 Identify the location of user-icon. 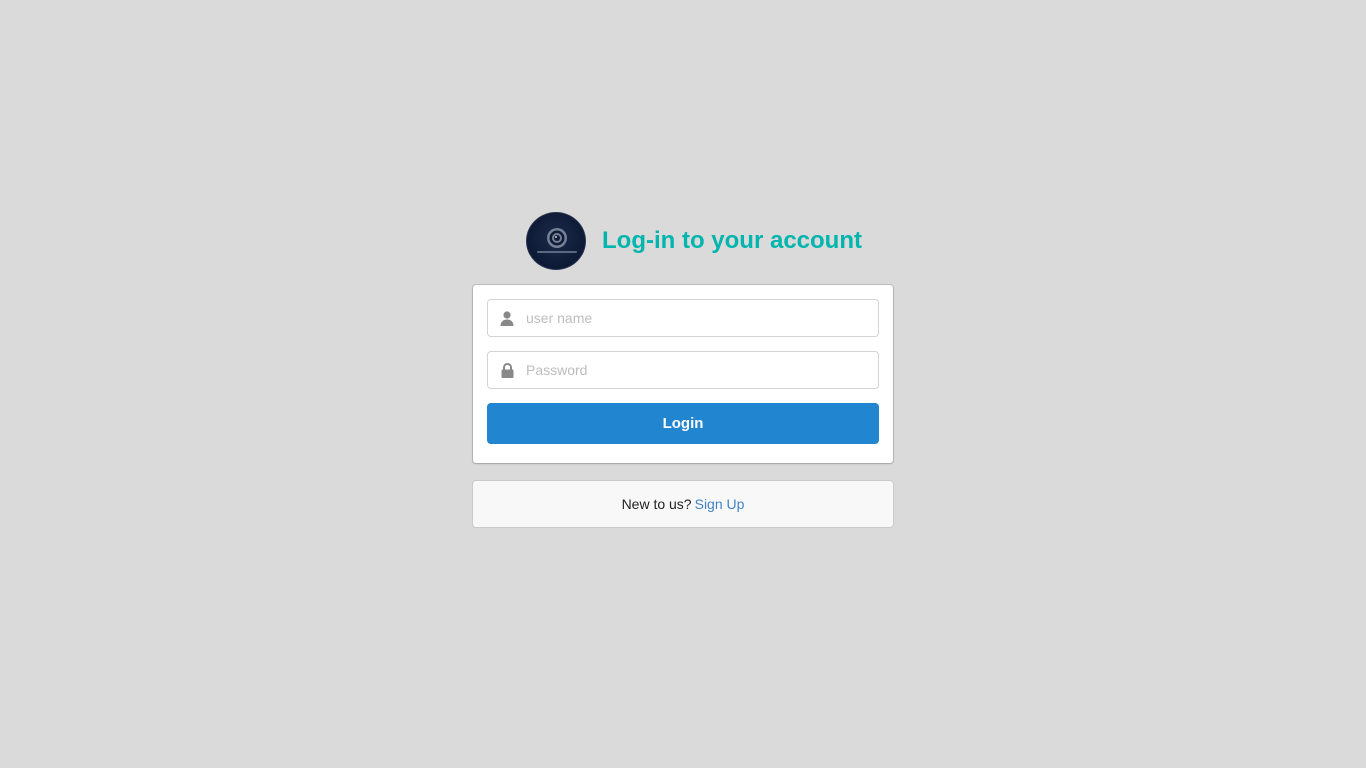
(507, 318).